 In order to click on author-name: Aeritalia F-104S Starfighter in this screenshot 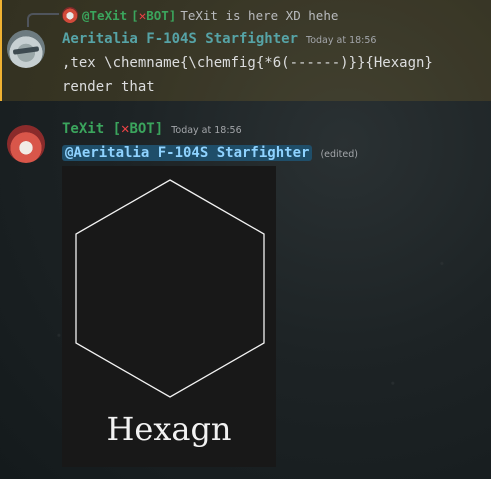, I will do `click(180, 39)`.